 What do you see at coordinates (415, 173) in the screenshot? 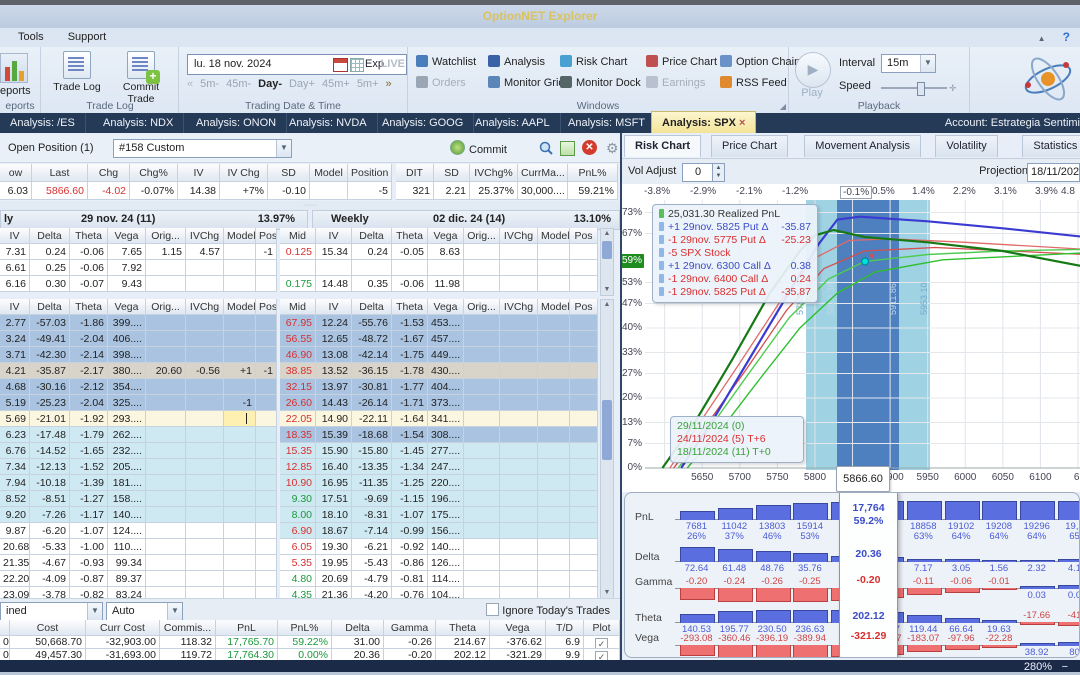
I see `column-header: DIT` at bounding box center [415, 173].